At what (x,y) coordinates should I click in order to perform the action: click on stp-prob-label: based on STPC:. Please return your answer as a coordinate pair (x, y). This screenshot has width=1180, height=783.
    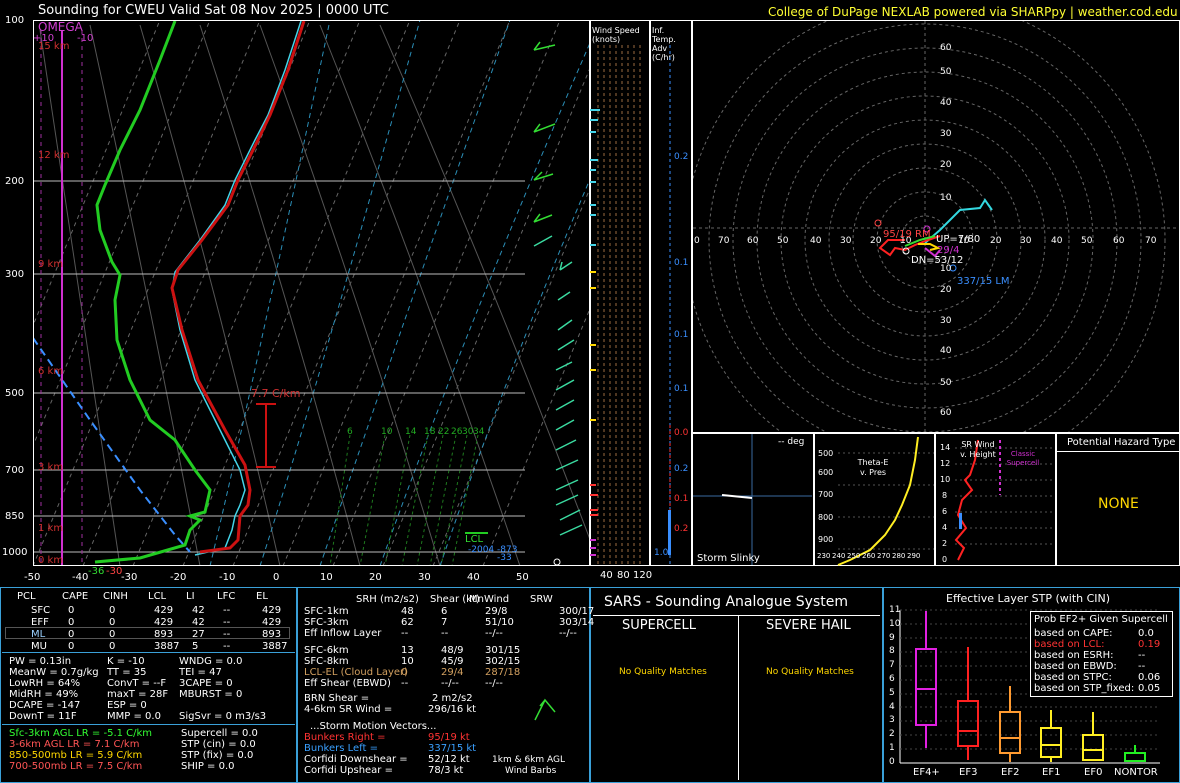
    Looking at the image, I should click on (1073, 677).